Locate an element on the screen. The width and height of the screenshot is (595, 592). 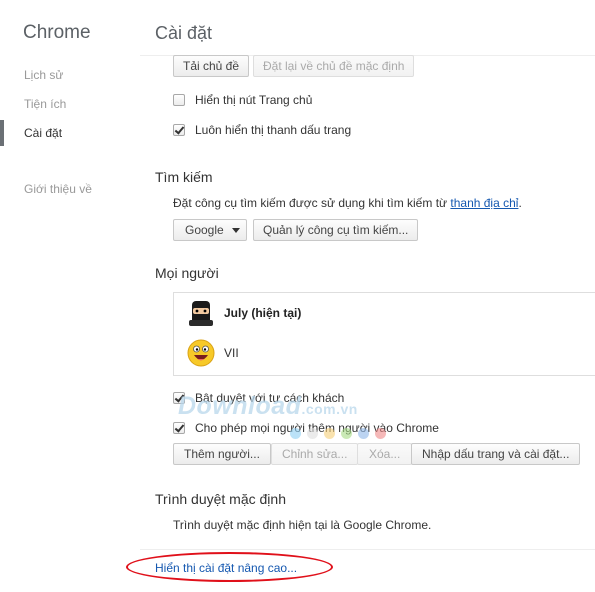
profile-item: July (hiện tại) is located at coordinates (243, 313).